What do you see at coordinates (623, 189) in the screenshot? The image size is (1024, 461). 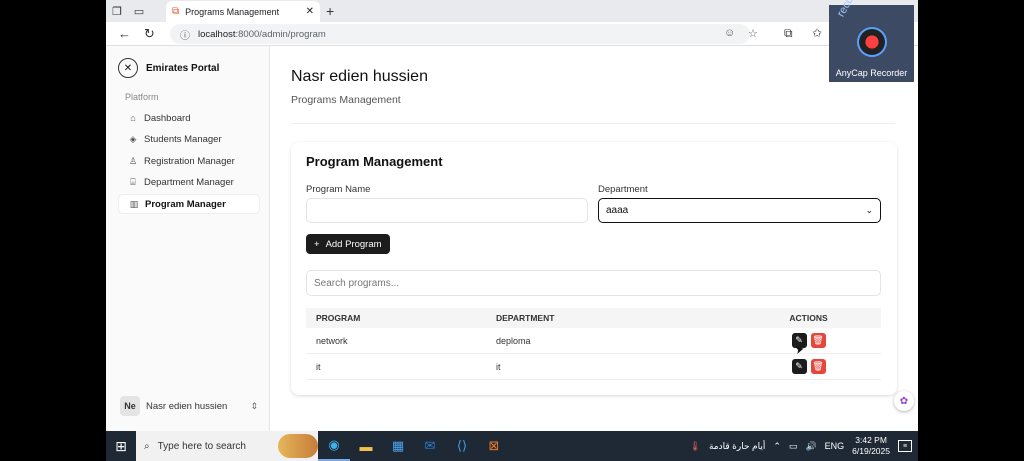 I see `department-label: Department` at bounding box center [623, 189].